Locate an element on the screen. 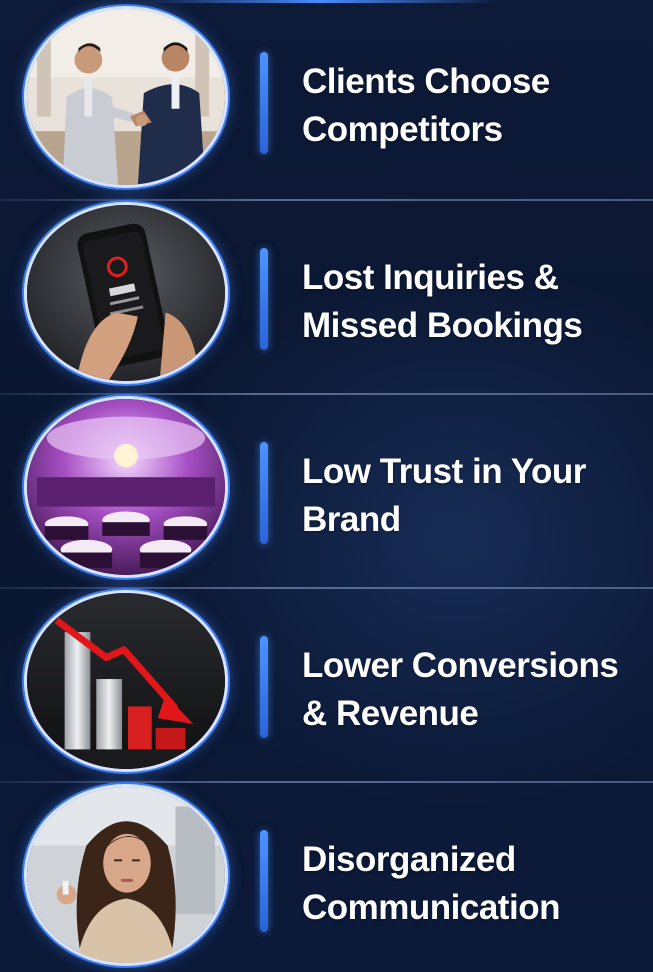  declining-chart-photo-icon is located at coordinates (126, 681).